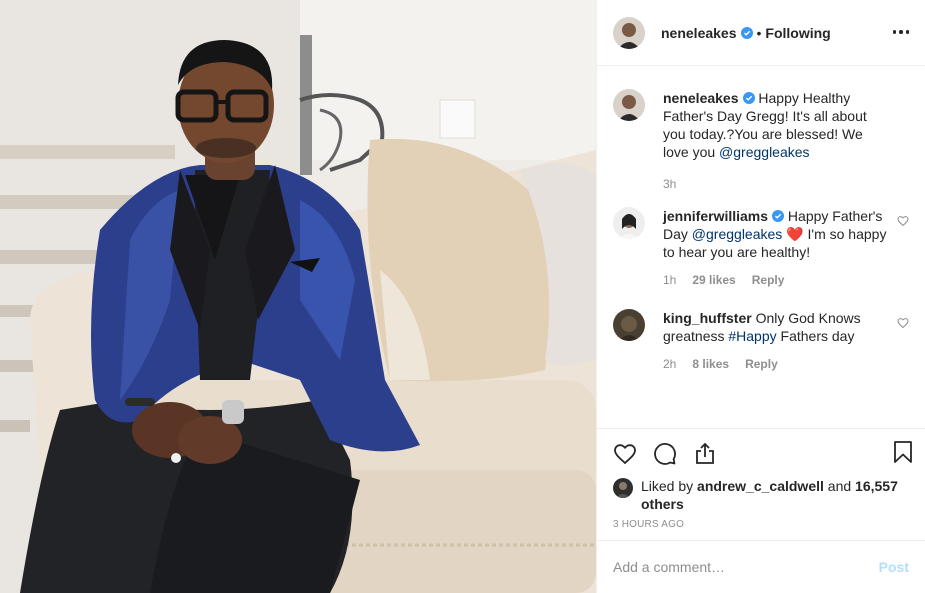 The width and height of the screenshot is (925, 593). Describe the element at coordinates (737, 234) in the screenshot. I see `comment-mention-link: @greggleakes` at that location.